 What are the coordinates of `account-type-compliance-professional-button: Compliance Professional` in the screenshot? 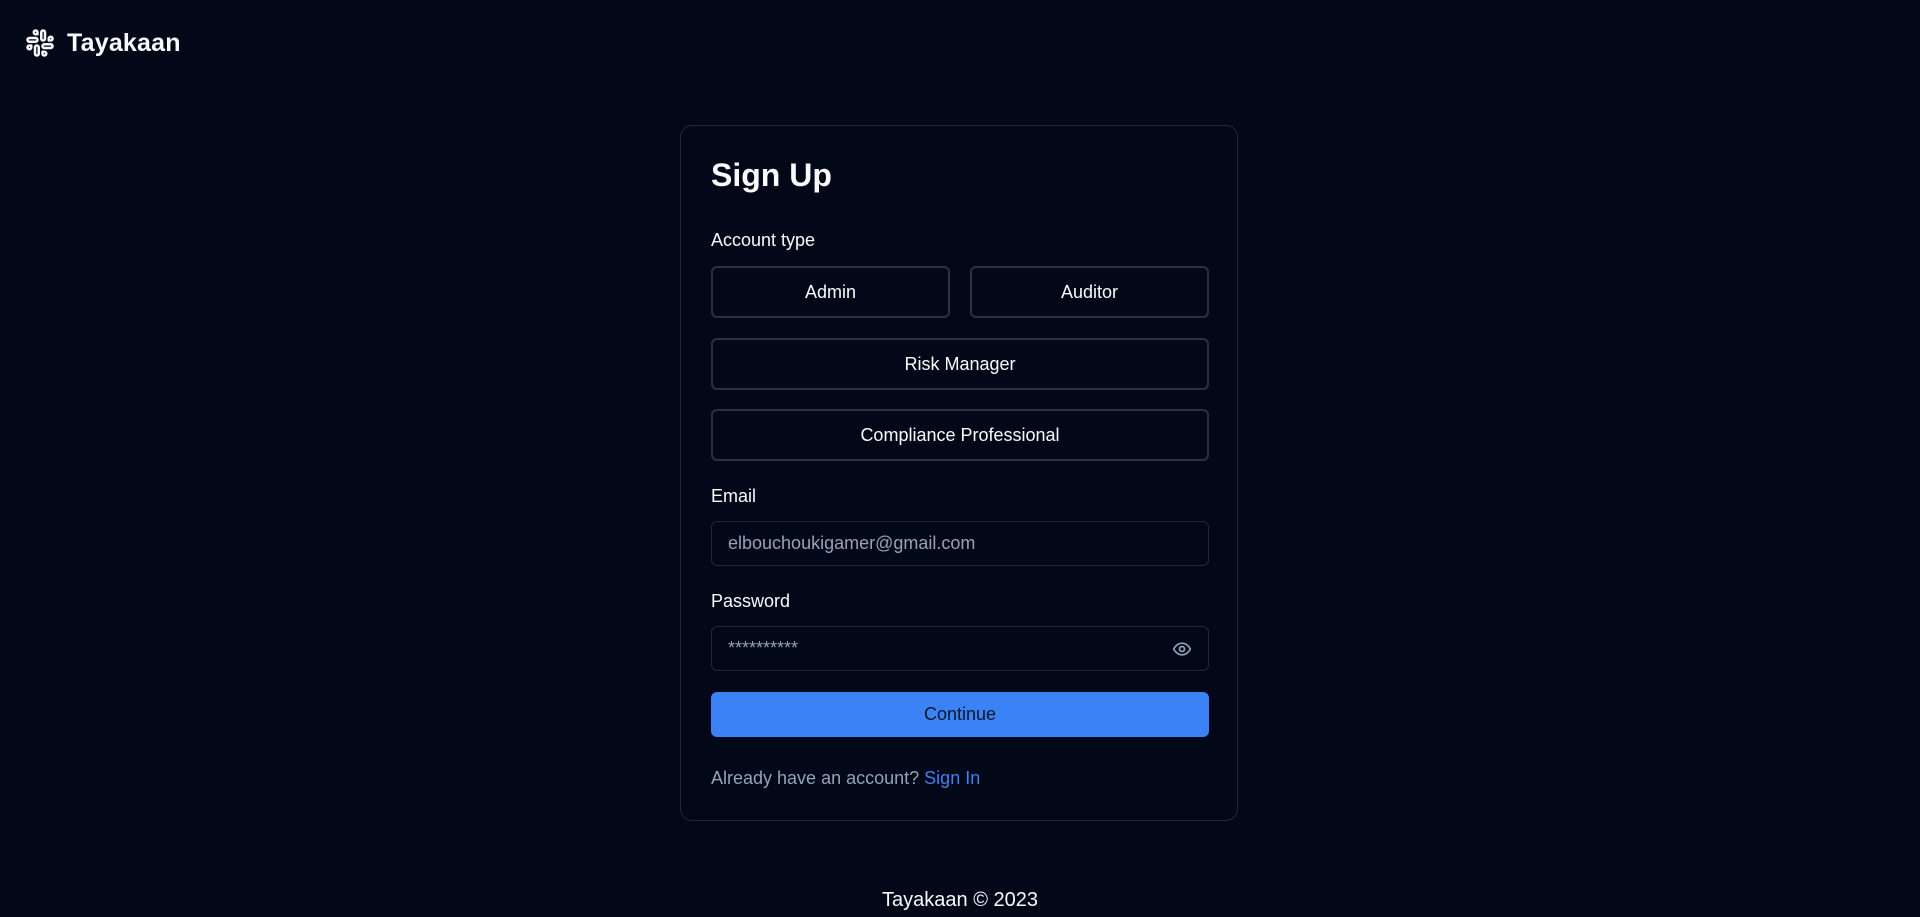 It's located at (960, 435).